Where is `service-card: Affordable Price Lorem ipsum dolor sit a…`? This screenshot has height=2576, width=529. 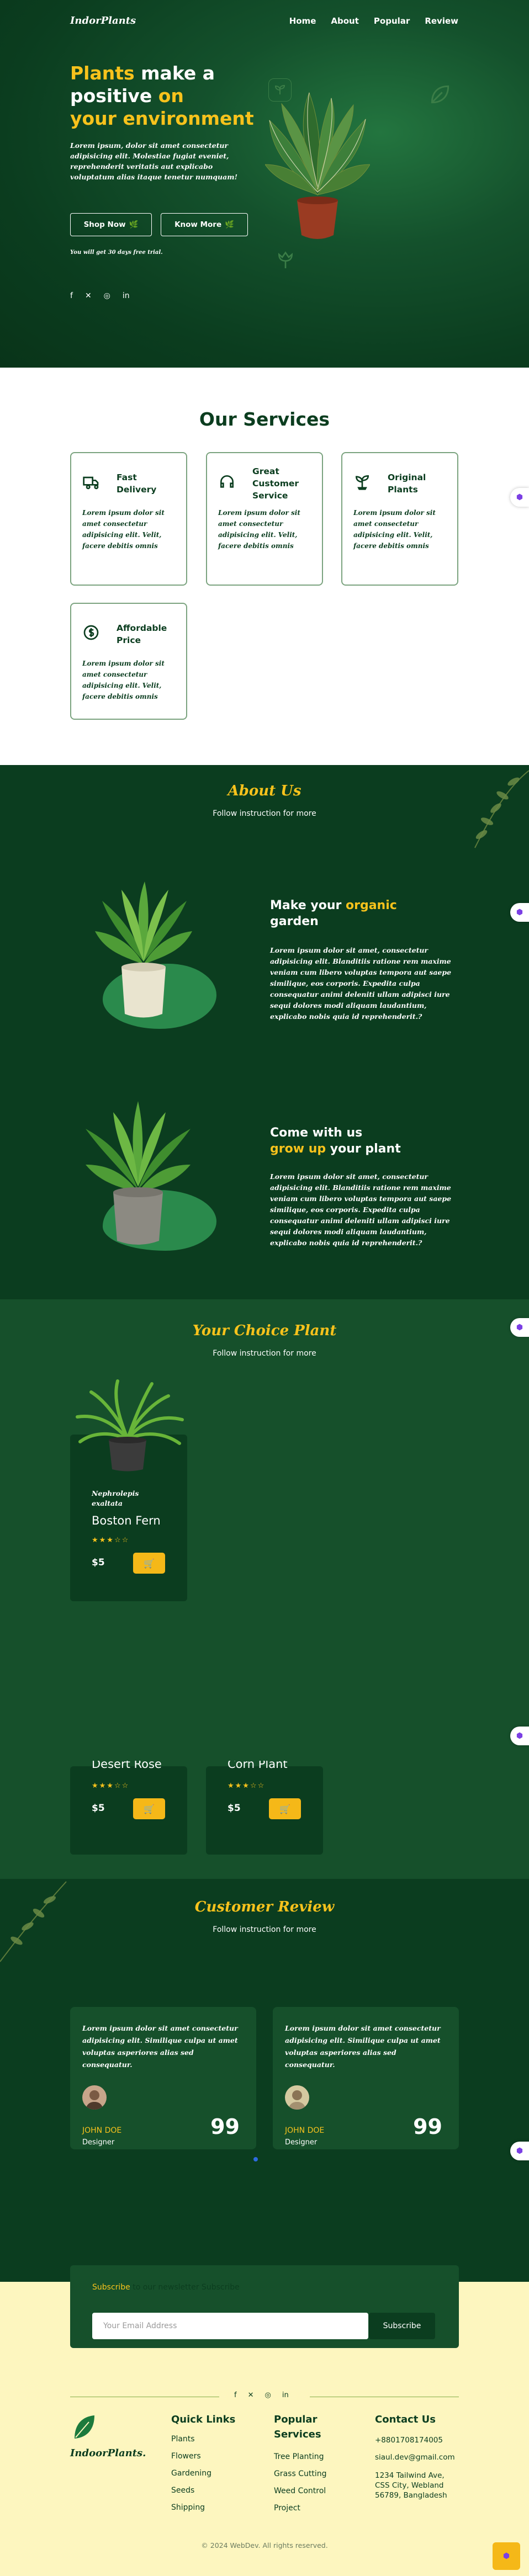 service-card: Affordable Price Lorem ipsum dolor sit a… is located at coordinates (128, 661).